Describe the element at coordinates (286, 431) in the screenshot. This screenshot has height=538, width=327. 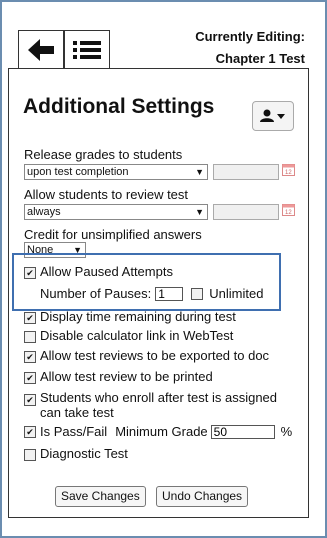
I see `percent-label: %` at that location.